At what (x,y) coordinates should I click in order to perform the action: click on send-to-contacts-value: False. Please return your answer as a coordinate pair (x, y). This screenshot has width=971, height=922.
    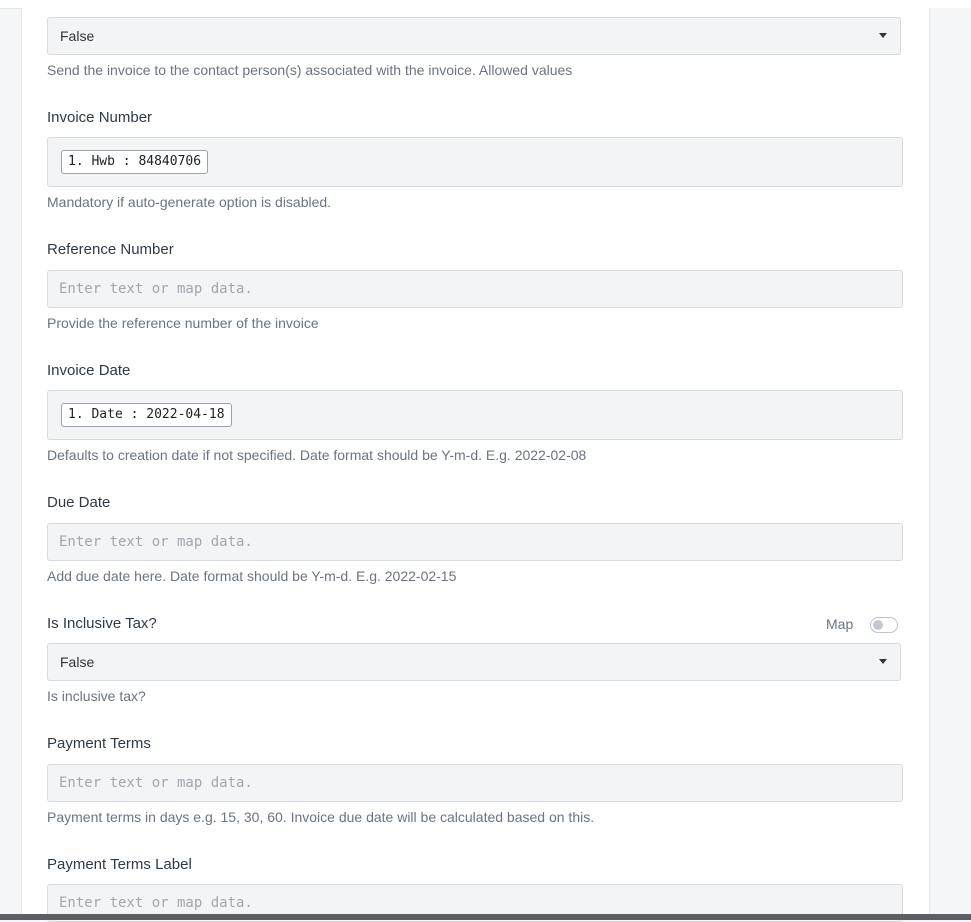
    Looking at the image, I should click on (77, 36).